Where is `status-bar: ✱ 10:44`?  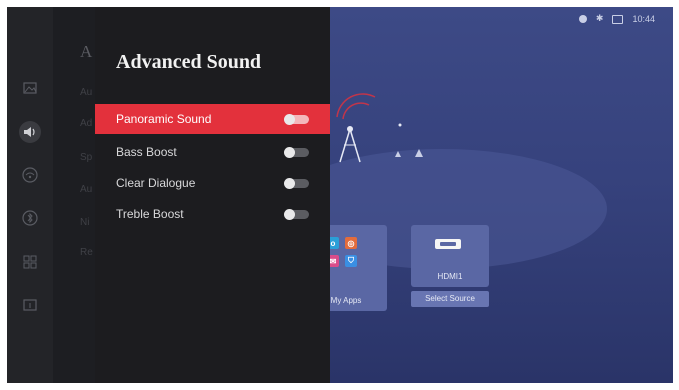 status-bar: ✱ 10:44 is located at coordinates (616, 19).